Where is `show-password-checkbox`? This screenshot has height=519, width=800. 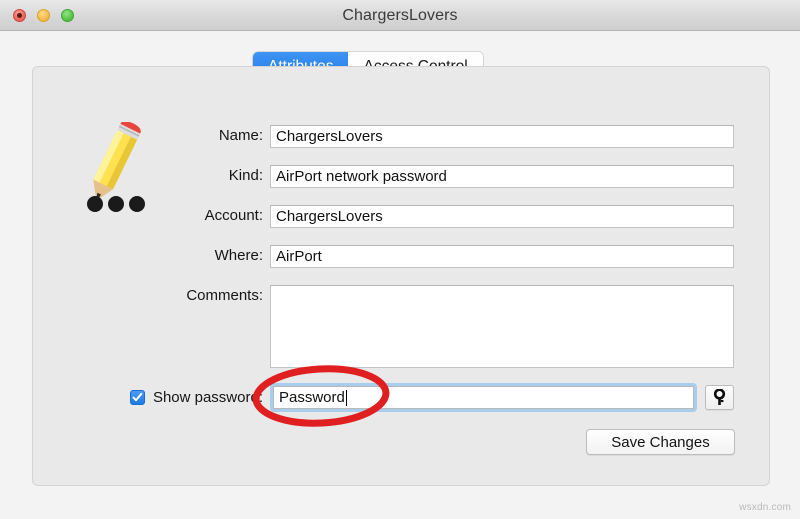 show-password-checkbox is located at coordinates (137, 397).